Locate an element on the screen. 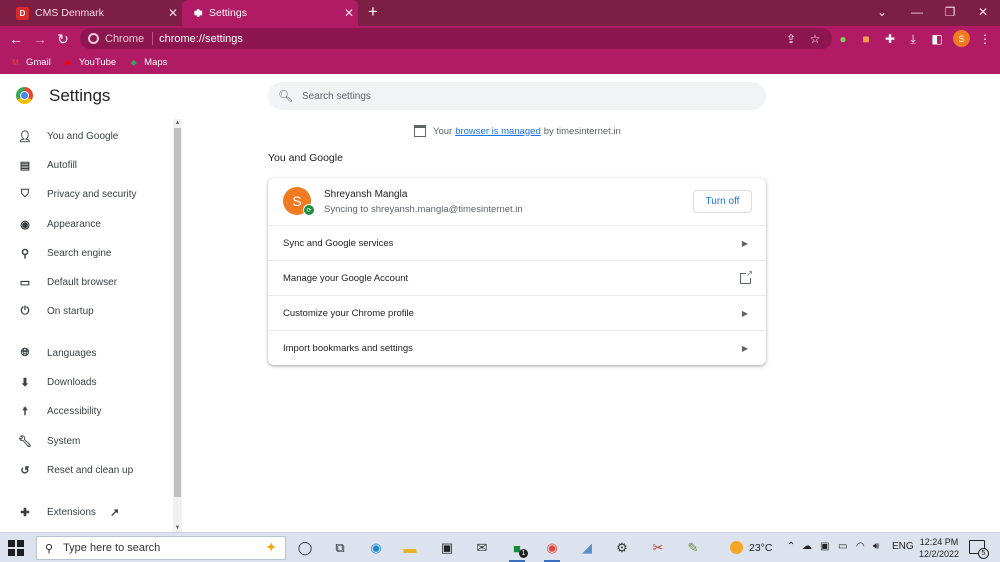 Image resolution: width=1000 pixels, height=562 pixels. row-customize-profile: Customize your Chrome profile ▶ is located at coordinates (517, 312).